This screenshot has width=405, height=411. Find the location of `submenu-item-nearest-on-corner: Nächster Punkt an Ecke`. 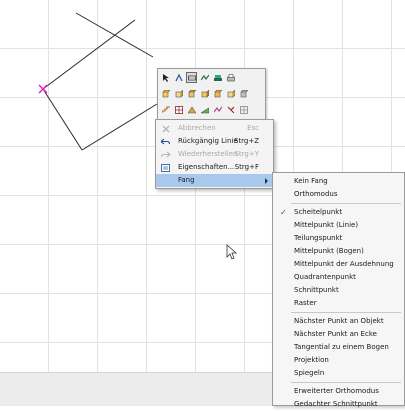

submenu-item-nearest-on-corner: Nächster Punkt an Ecke is located at coordinates (338, 334).